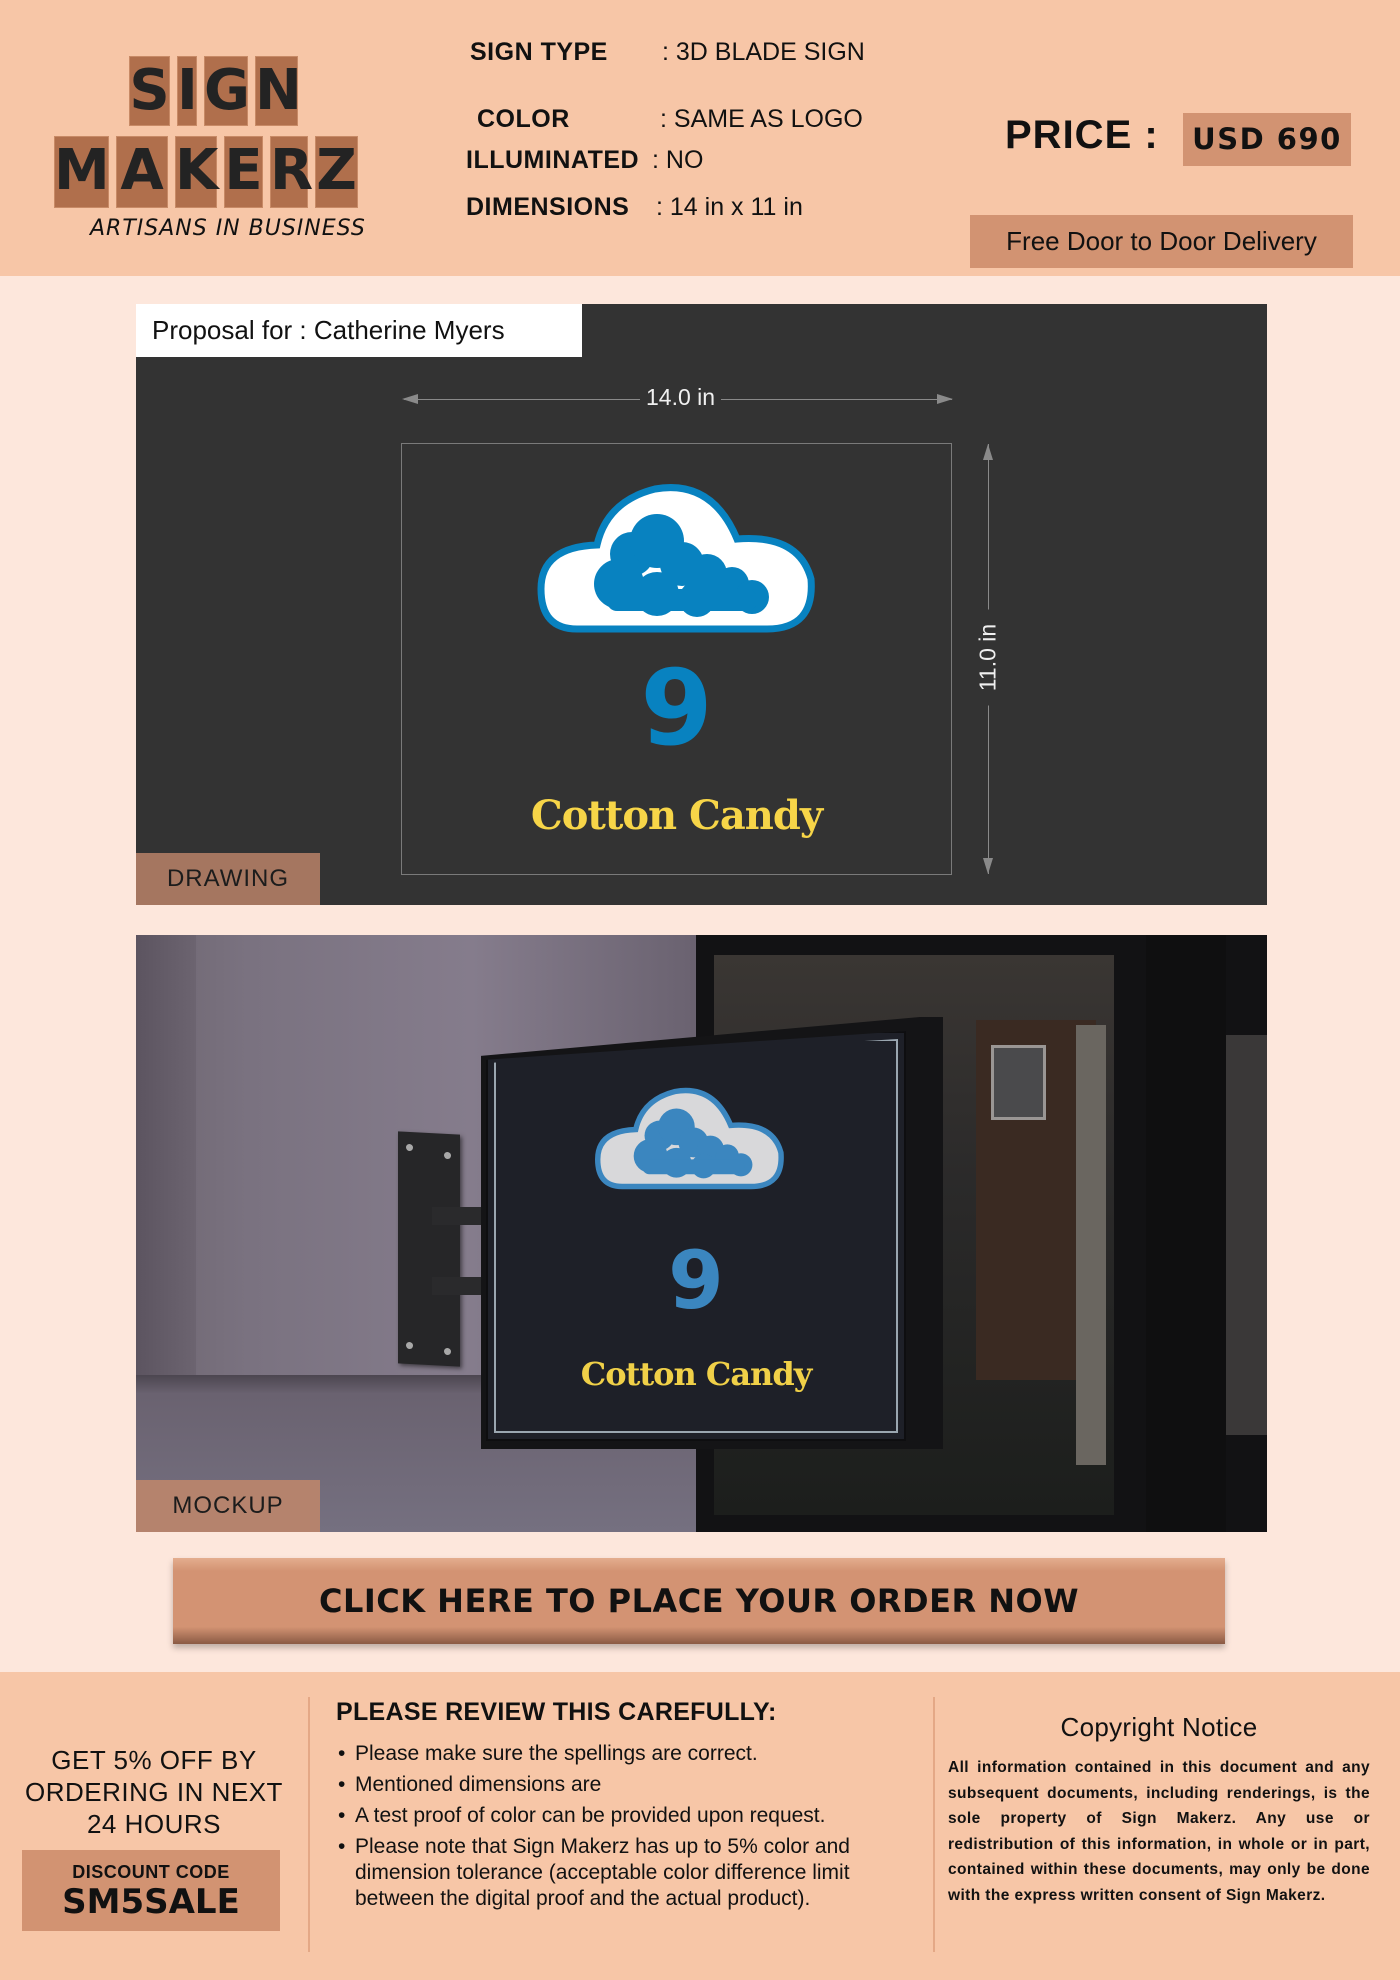 Image resolution: width=1400 pixels, height=1980 pixels. What do you see at coordinates (988, 452) in the screenshot?
I see `arrow-up-icon` at bounding box center [988, 452].